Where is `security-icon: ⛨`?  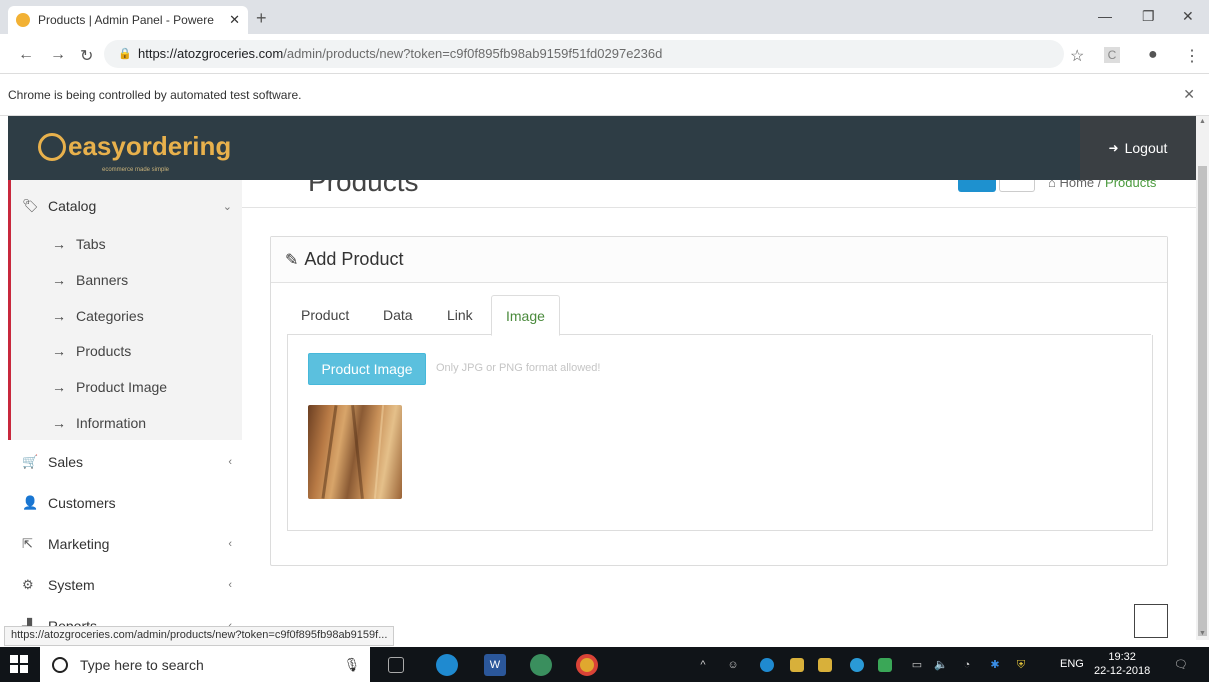
security-icon: ⛨ is located at coordinates (1021, 665).